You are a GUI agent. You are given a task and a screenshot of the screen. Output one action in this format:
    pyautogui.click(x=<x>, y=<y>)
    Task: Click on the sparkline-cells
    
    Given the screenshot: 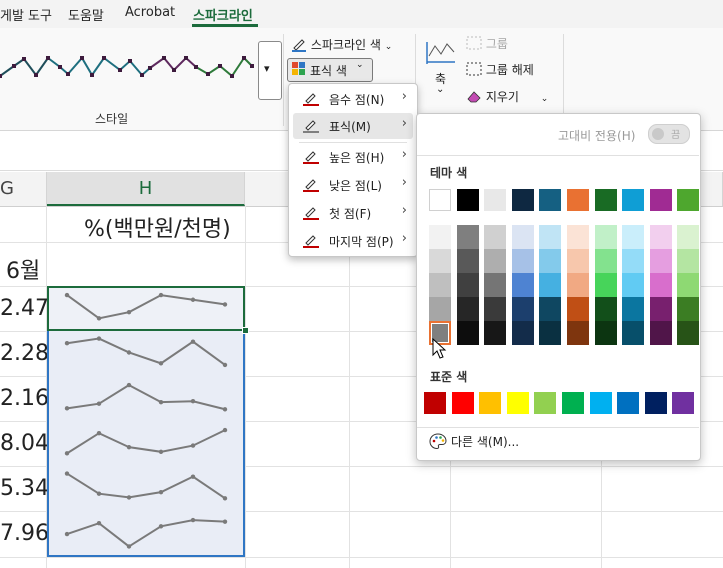 What is the action you would take?
    pyautogui.click(x=146, y=421)
    